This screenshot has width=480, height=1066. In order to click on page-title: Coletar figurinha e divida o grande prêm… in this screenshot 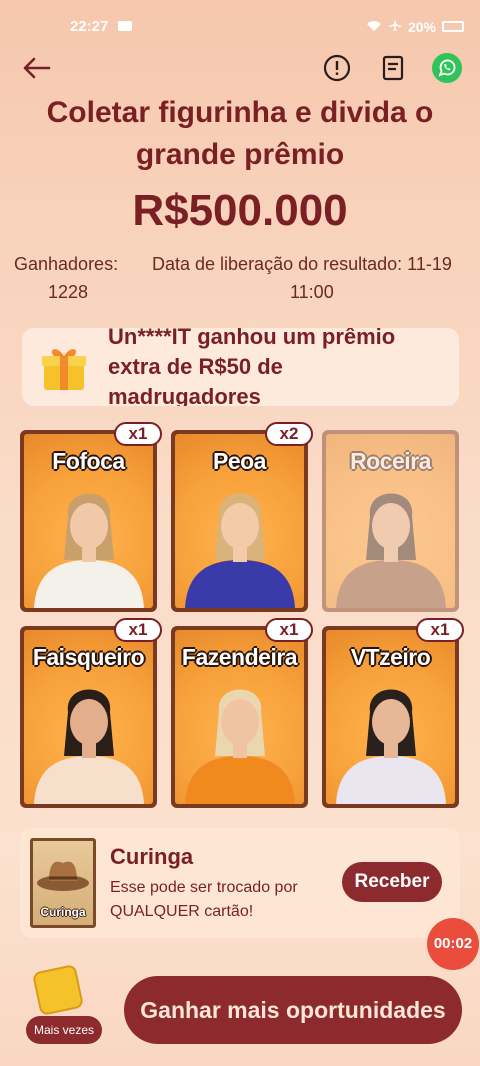, I will do `click(240, 134)`.